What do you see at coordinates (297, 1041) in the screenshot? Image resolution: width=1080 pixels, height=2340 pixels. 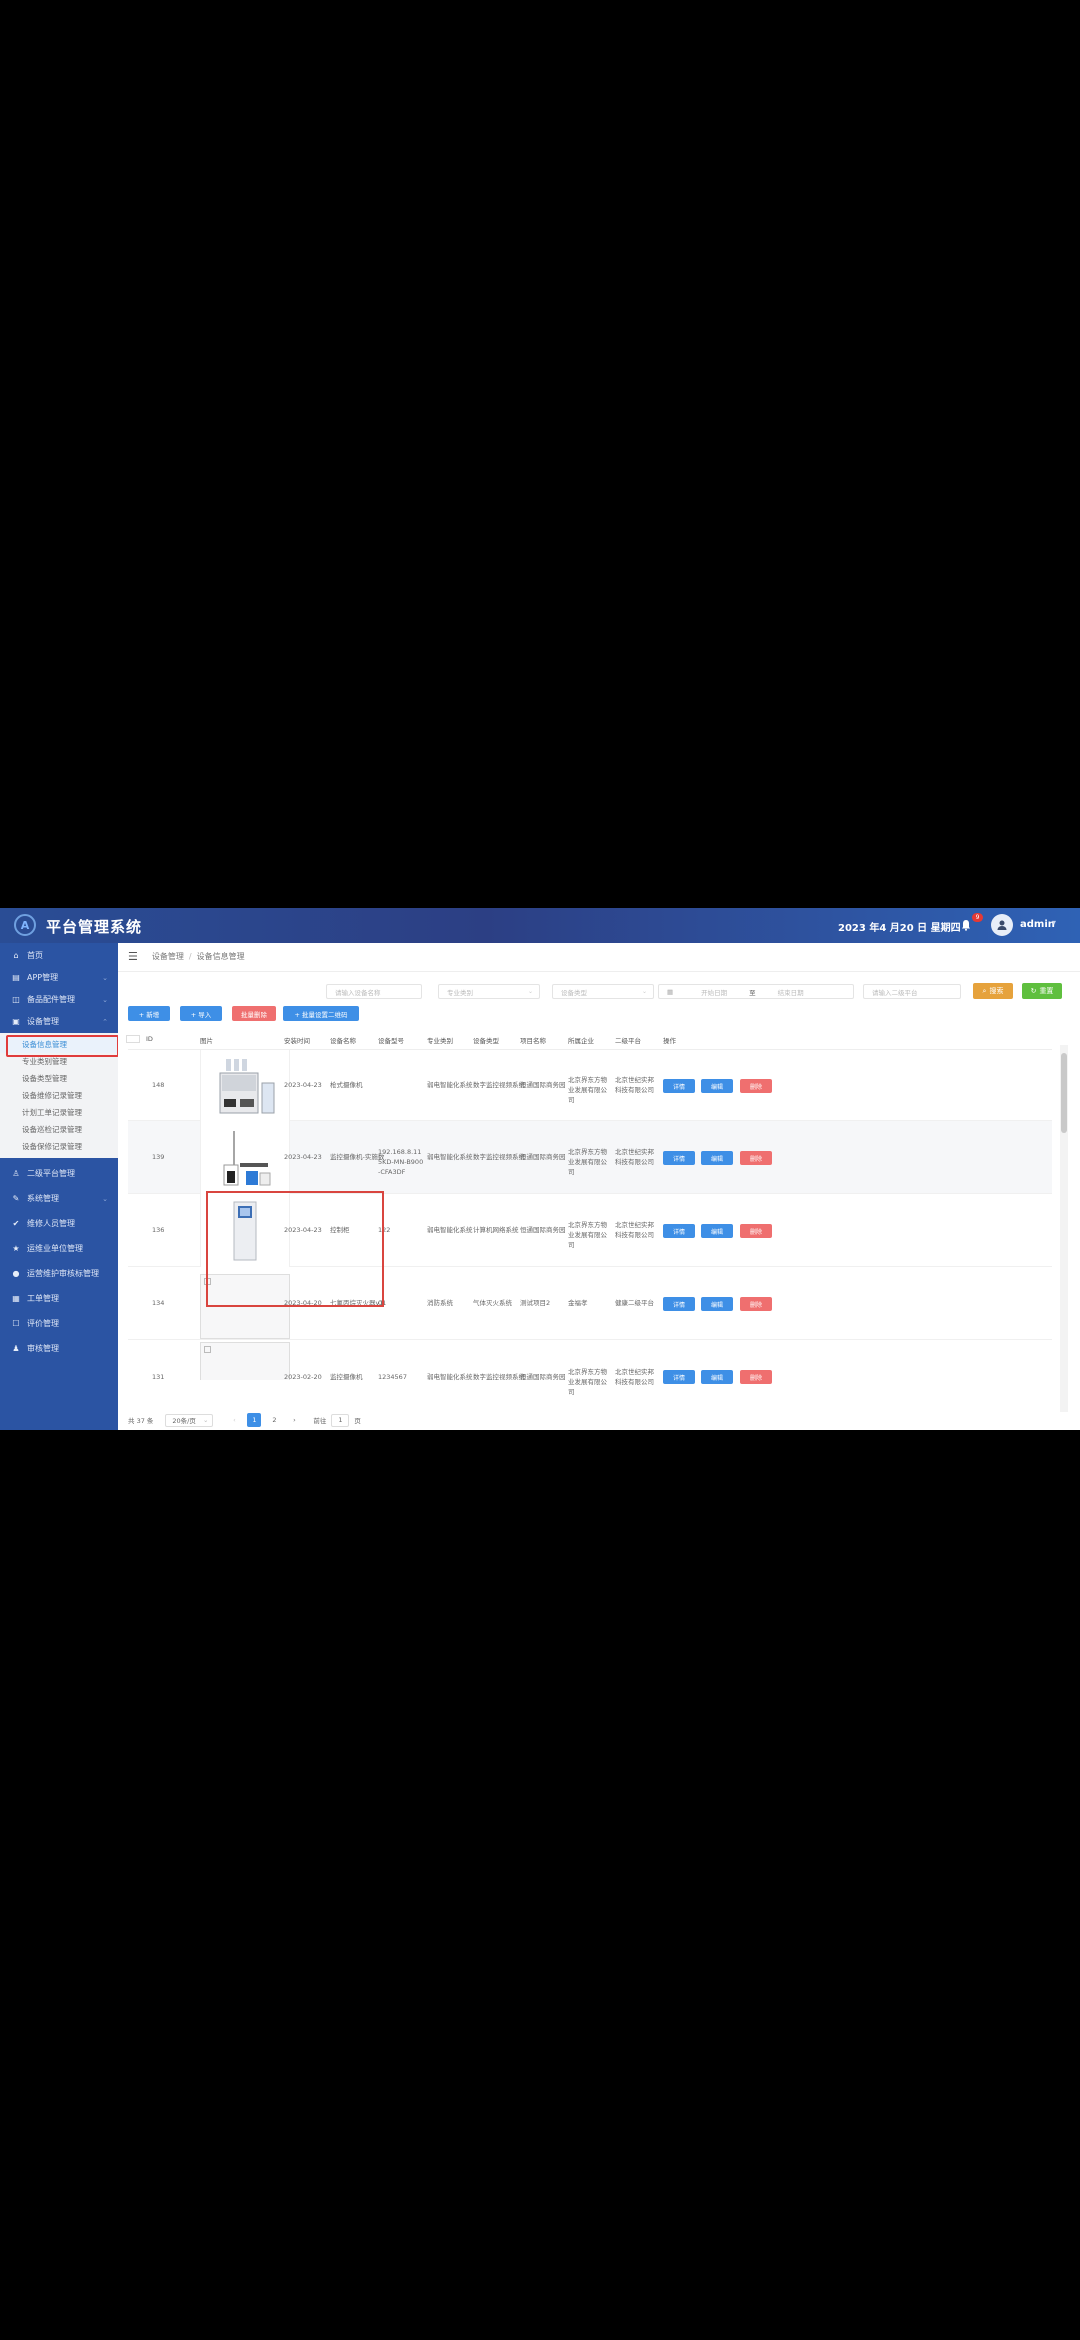 I see `column-header: 安装时间` at bounding box center [297, 1041].